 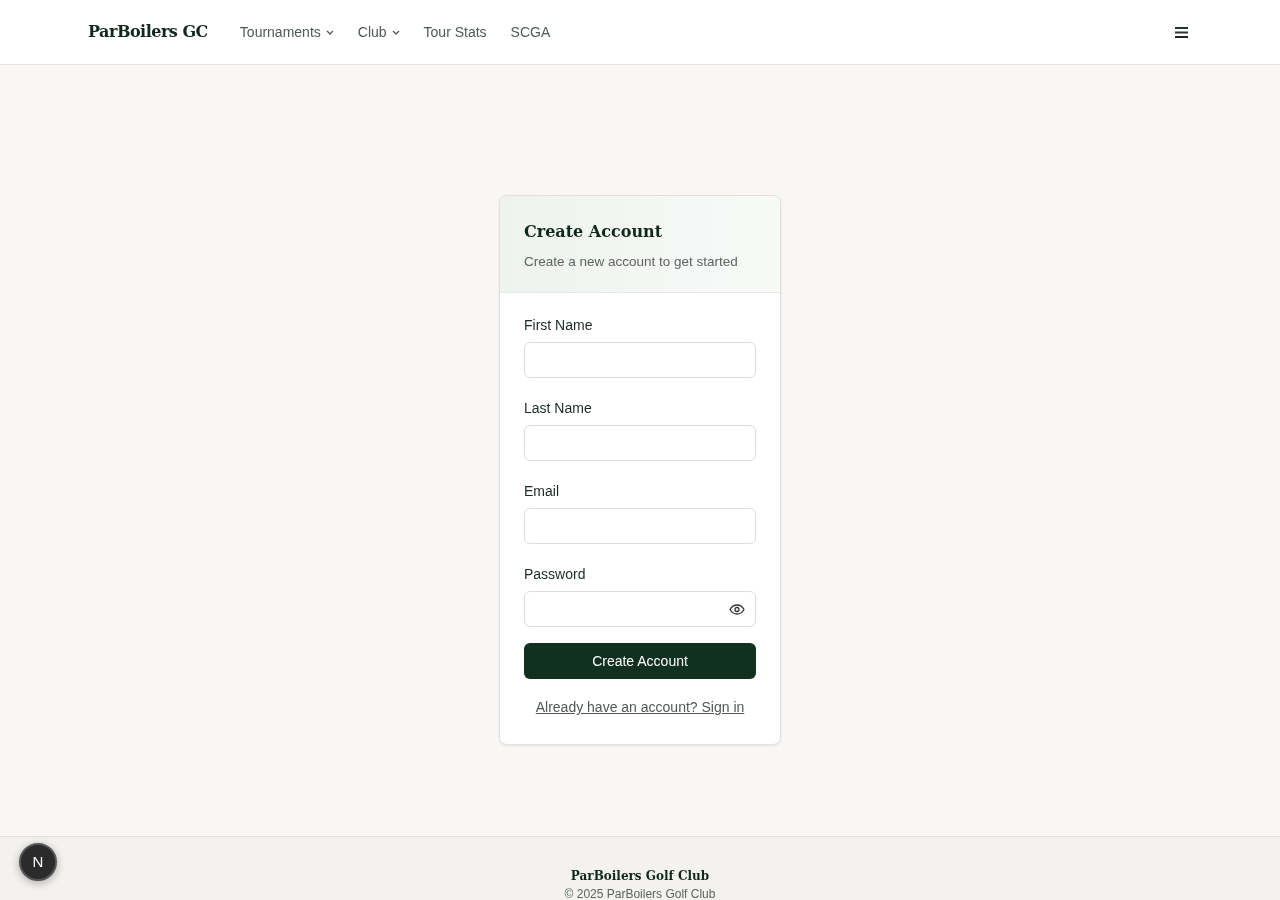 I want to click on sign-in-link: Already have an account? Sign in, so click(x=640, y=708).